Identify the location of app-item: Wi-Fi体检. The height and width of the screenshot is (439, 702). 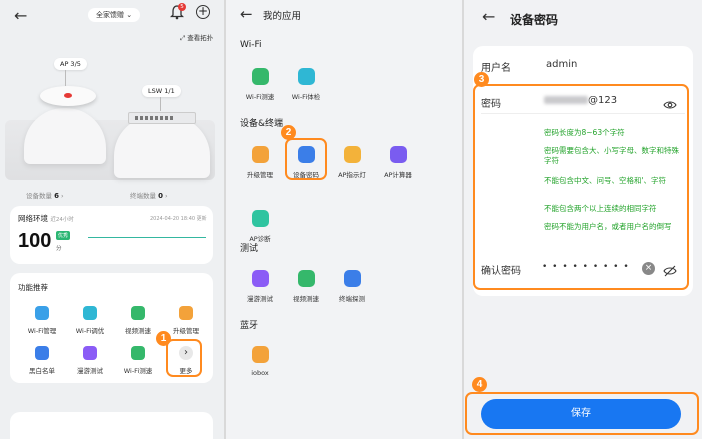
(306, 84).